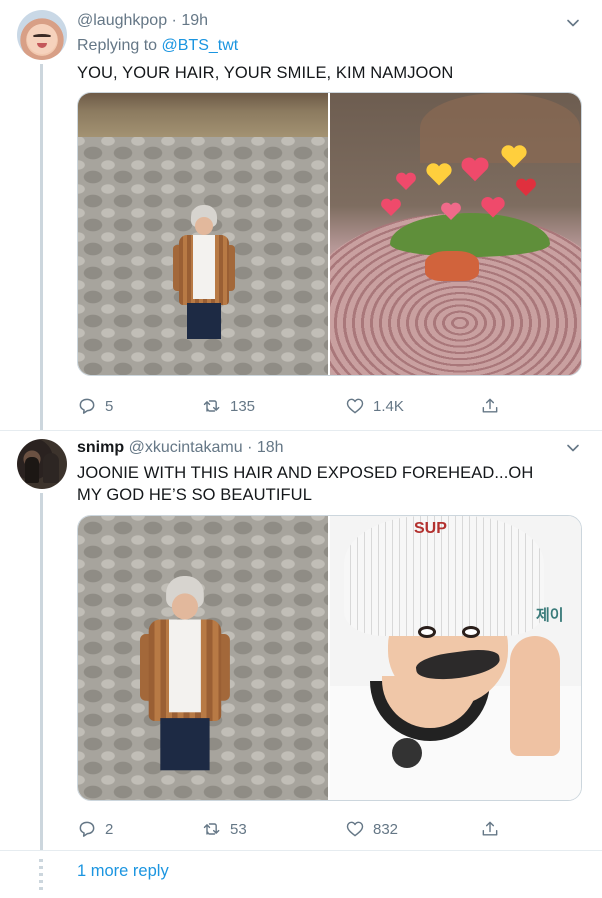 This screenshot has height=898, width=602. Describe the element at coordinates (122, 20) in the screenshot. I see `user-handle: @laughkpop` at that location.